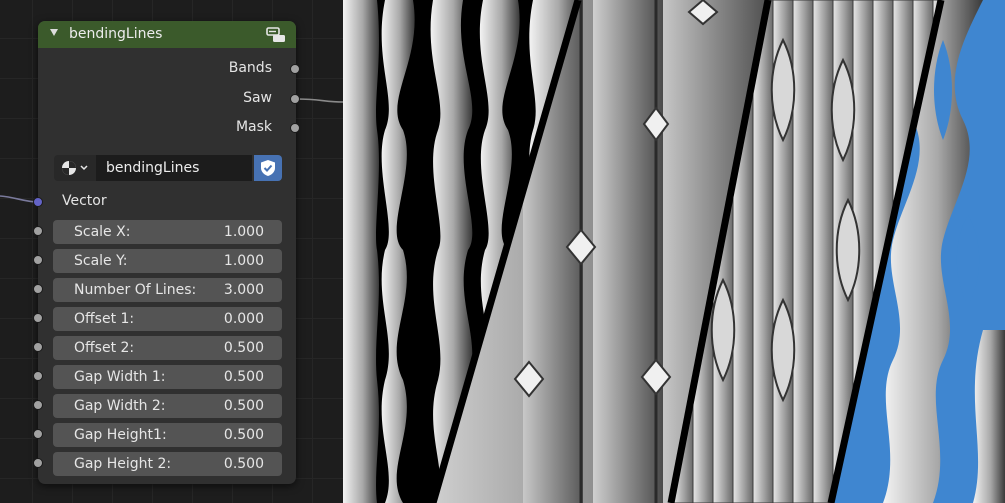 Image resolution: width=1005 pixels, height=503 pixels. I want to click on socket-output-mask, so click(295, 128).